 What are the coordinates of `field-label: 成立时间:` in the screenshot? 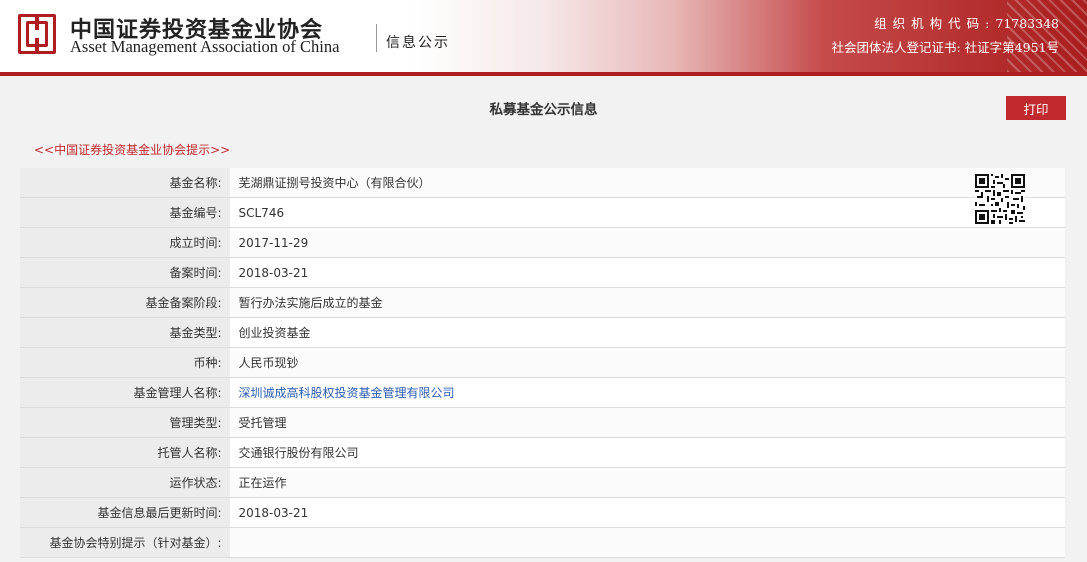 It's located at (125, 242).